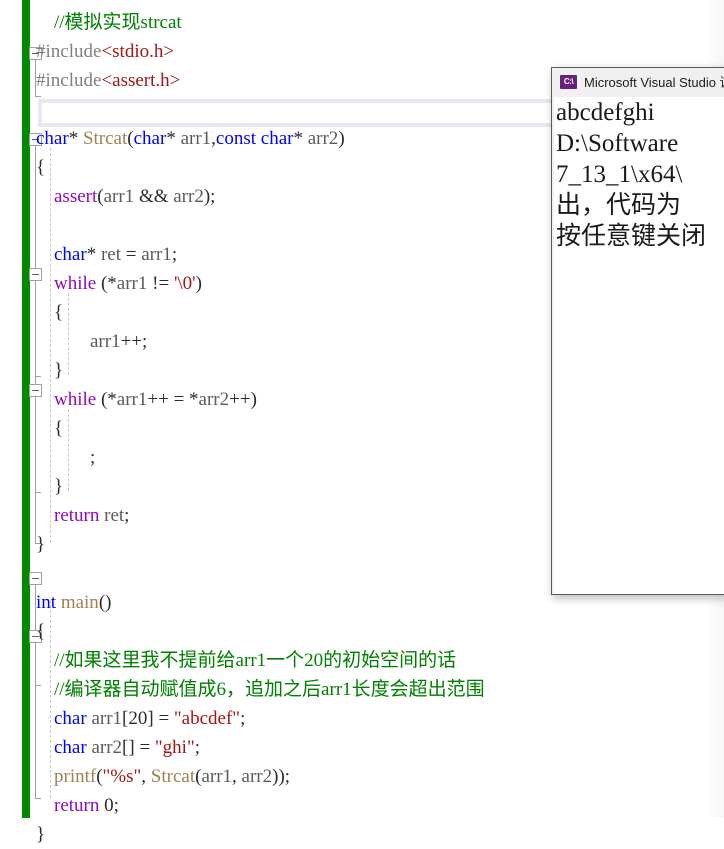 The image size is (724, 849). What do you see at coordinates (128, 399) in the screenshot?
I see `code-line: while (*arr1++ = *arr2++)` at bounding box center [128, 399].